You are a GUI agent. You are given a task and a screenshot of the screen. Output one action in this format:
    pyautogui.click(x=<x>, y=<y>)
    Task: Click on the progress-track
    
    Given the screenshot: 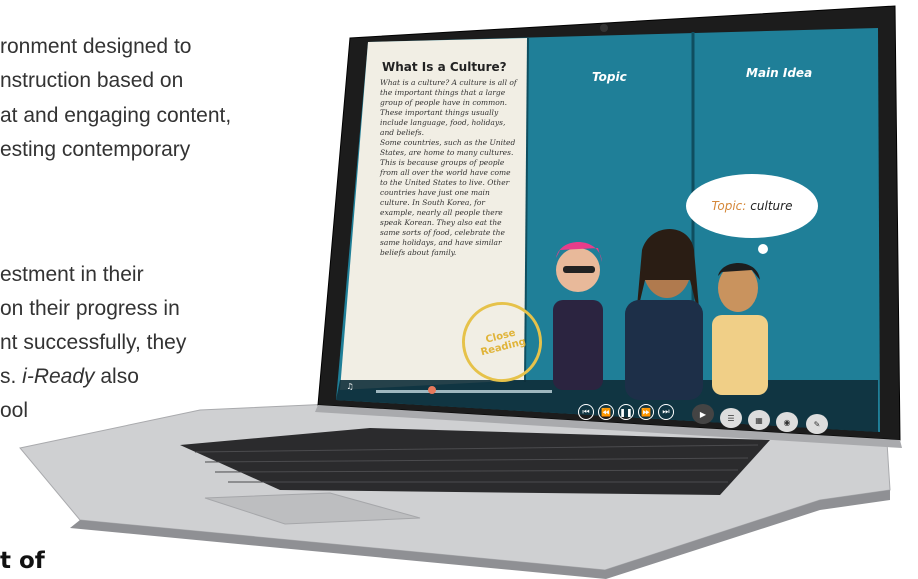 What is the action you would take?
    pyautogui.click(x=464, y=391)
    